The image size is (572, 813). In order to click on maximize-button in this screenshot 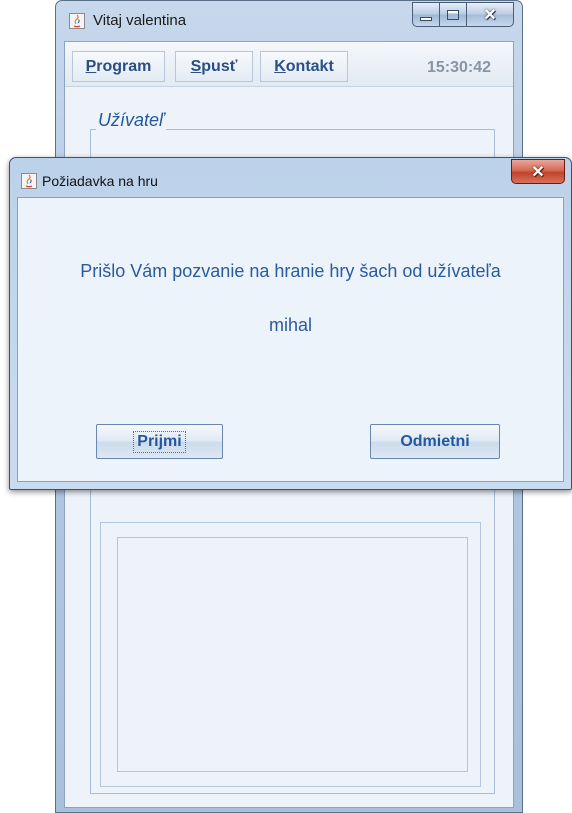, I will do `click(453, 14)`.